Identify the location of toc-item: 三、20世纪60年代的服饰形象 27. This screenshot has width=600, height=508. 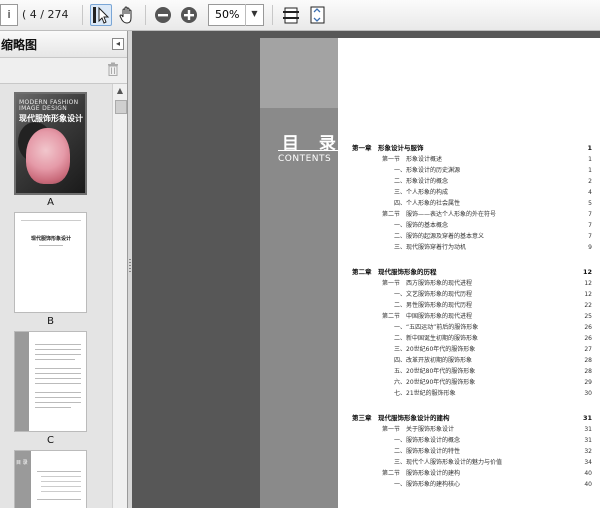
(472, 349).